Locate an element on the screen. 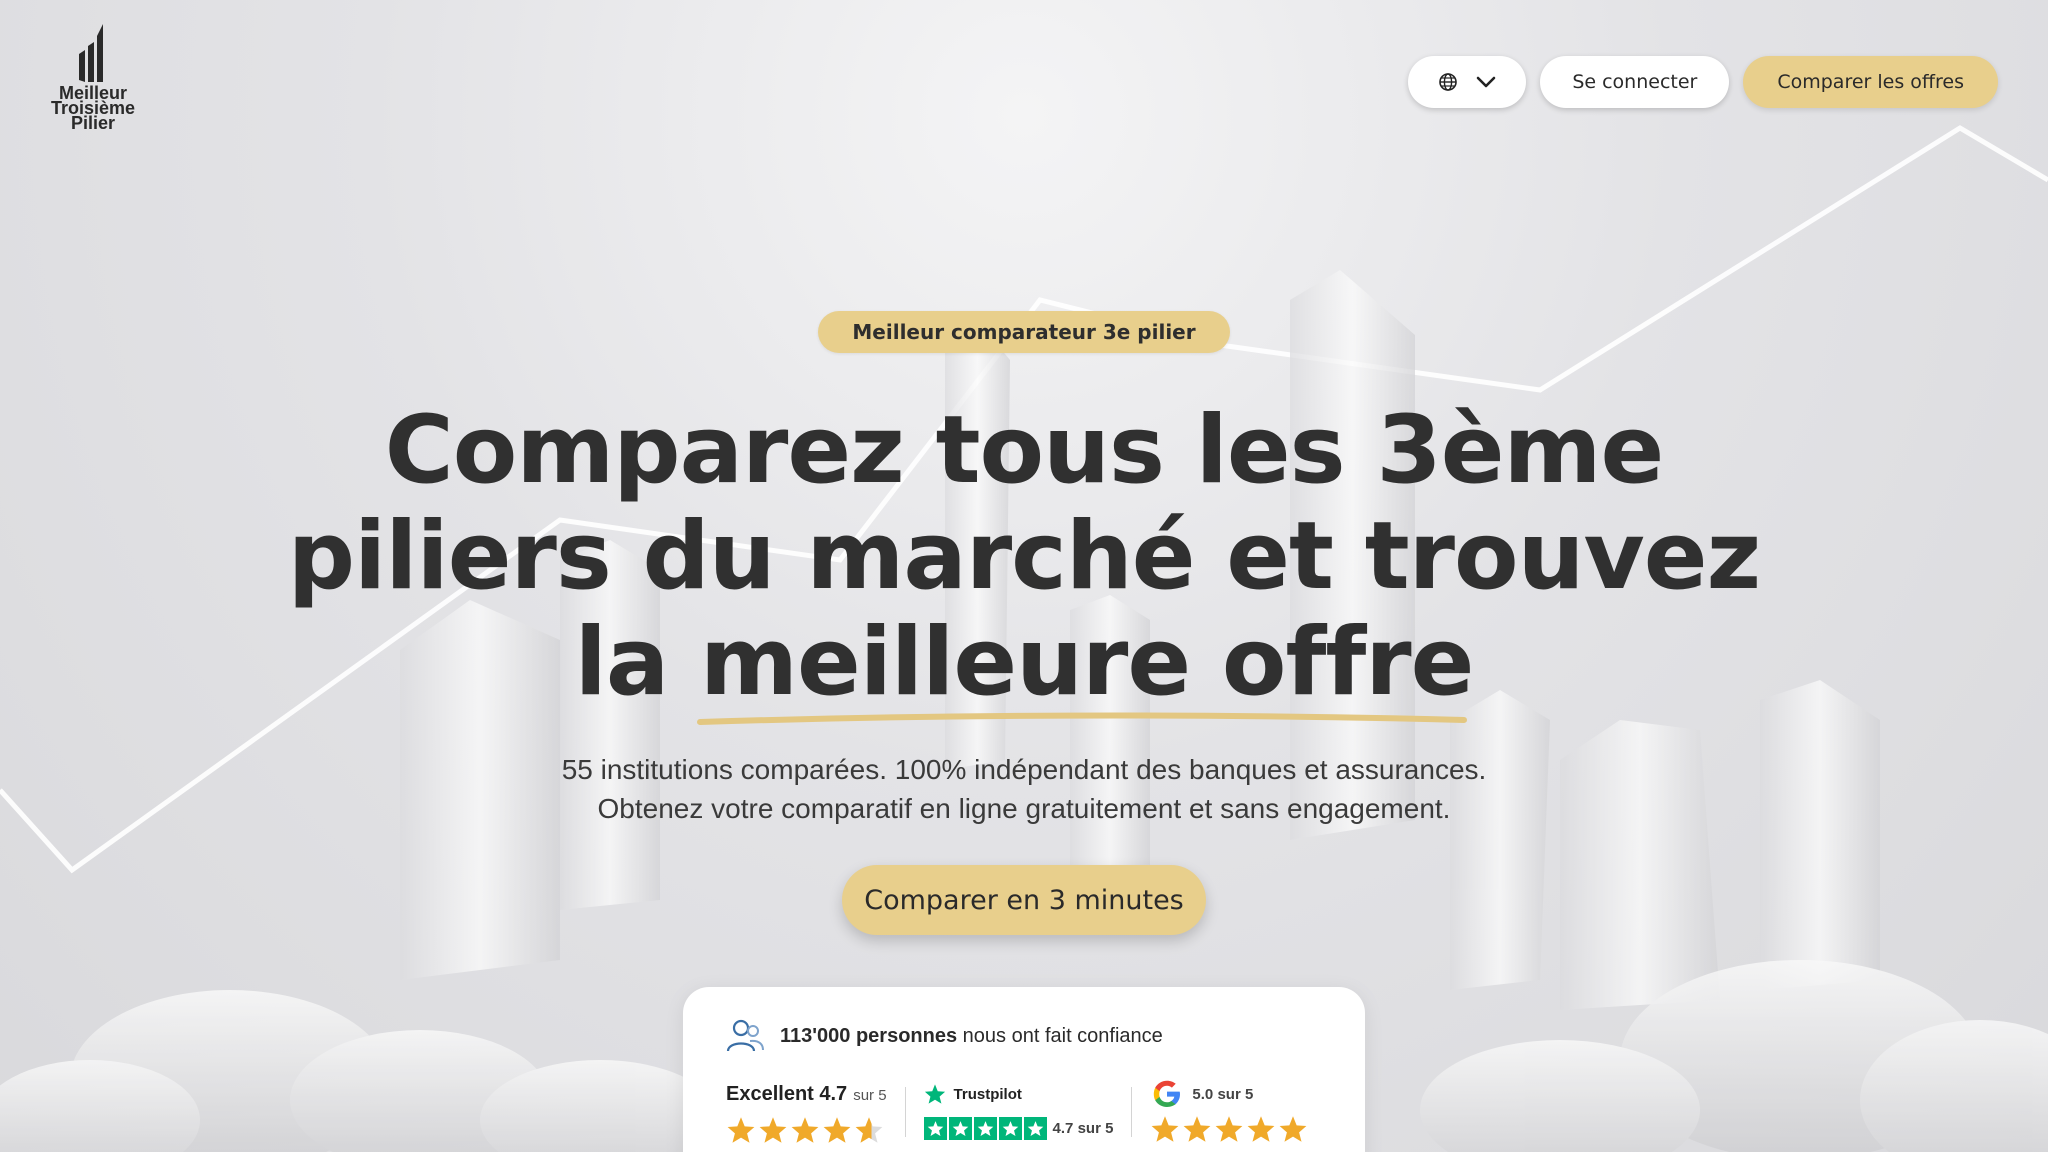 Image resolution: width=2048 pixels, height=1152 pixels. brand-logo: Meilleur Troisième Pilier is located at coordinates (93, 78).